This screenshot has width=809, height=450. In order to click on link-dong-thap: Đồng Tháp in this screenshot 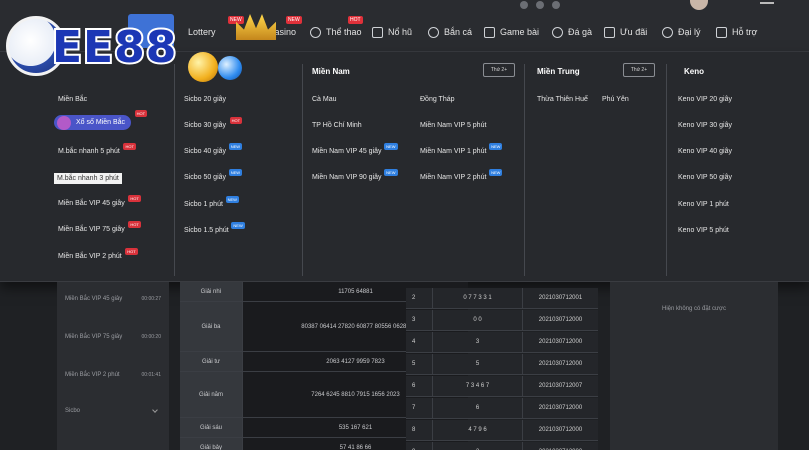, I will do `click(437, 99)`.